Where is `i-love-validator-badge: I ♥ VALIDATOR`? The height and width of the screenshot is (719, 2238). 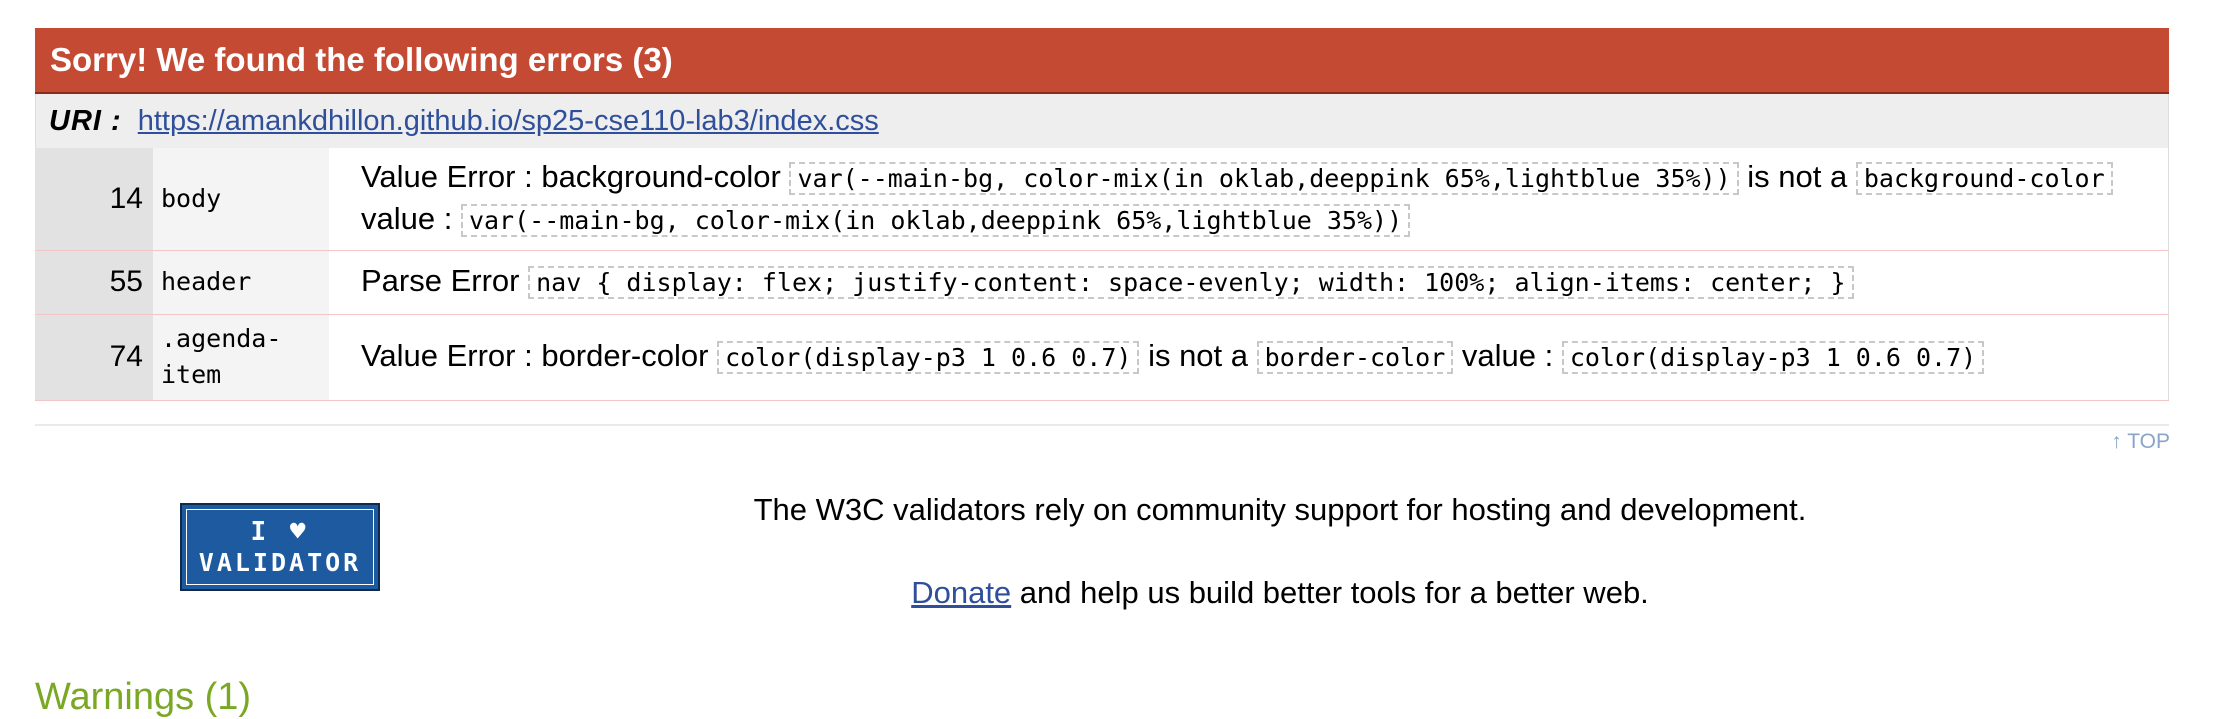
i-love-validator-badge: I ♥ VALIDATOR is located at coordinates (280, 547).